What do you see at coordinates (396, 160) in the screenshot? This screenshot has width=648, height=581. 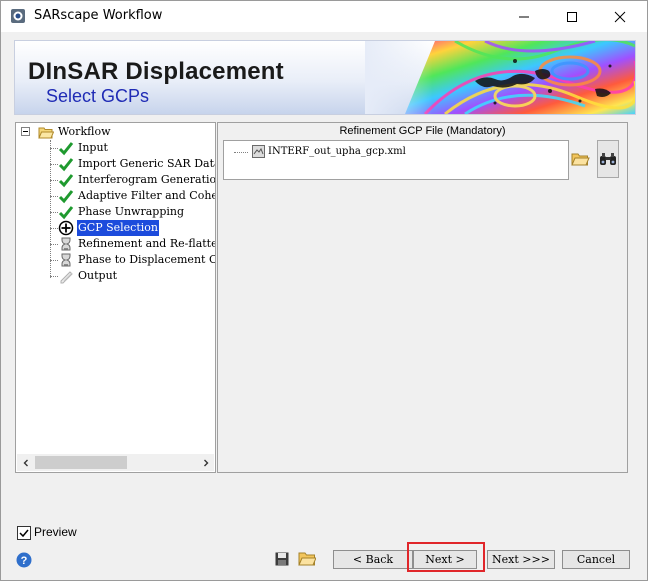 I see `gcp-file-list: INTERF_out_upha_gcp.xml` at bounding box center [396, 160].